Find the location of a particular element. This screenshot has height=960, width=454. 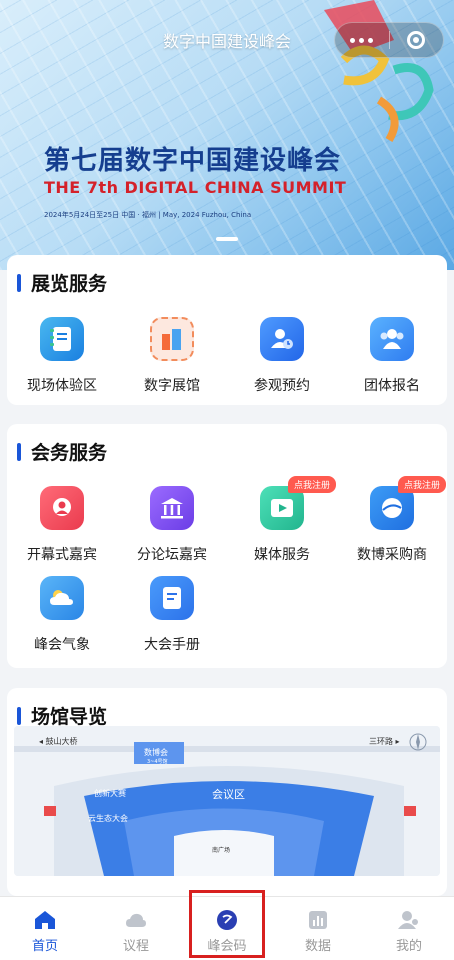

service-label: 现场体验区 is located at coordinates (62, 386).